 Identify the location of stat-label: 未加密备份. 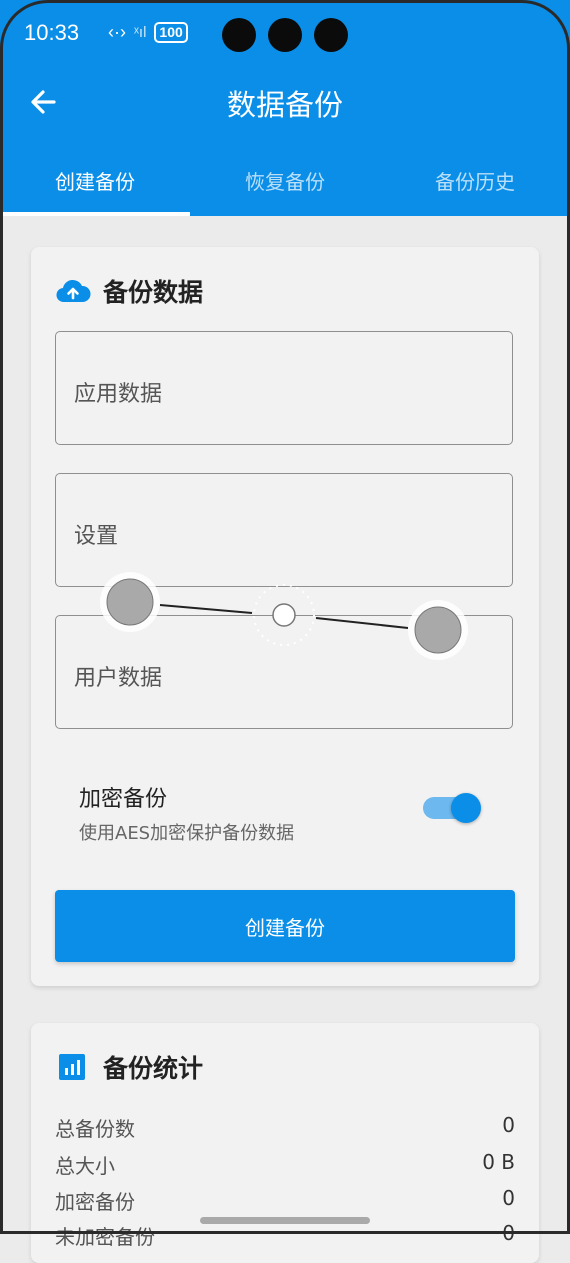
(105, 1237).